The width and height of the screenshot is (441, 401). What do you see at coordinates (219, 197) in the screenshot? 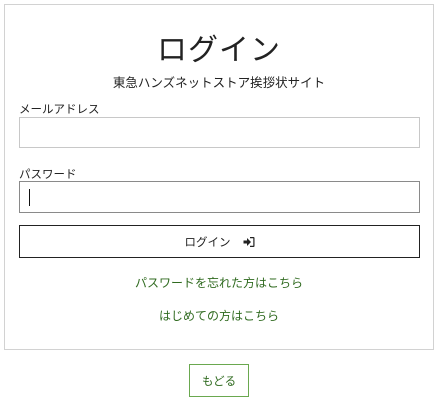
I see `password-field` at bounding box center [219, 197].